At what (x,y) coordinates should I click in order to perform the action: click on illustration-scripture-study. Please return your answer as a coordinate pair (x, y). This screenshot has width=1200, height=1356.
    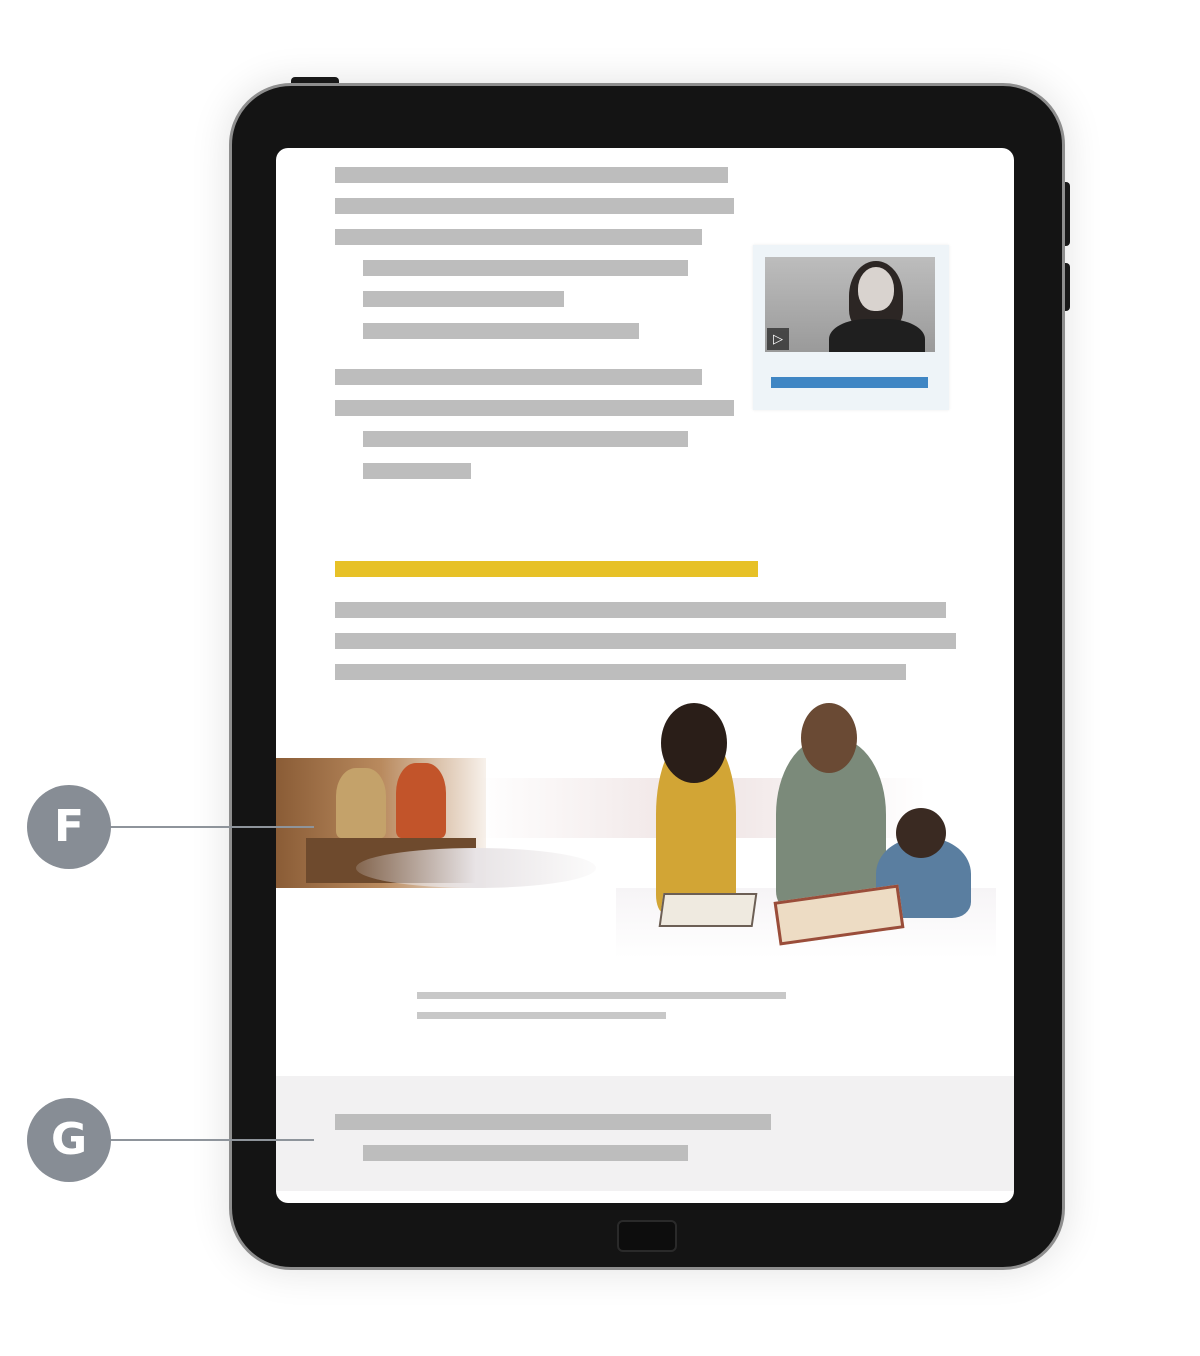
    Looking at the image, I should click on (645, 833).